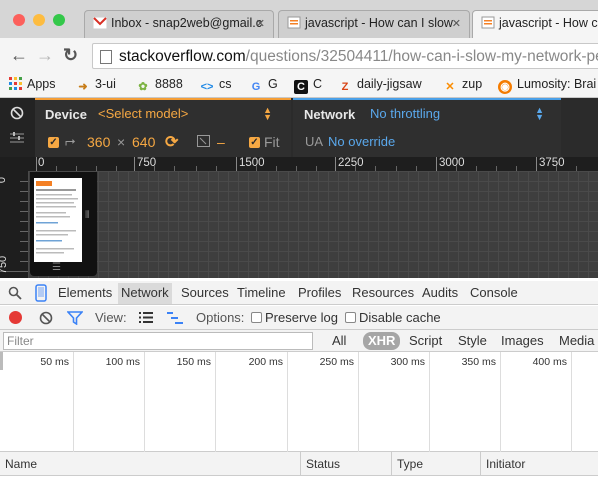 The height and width of the screenshot is (480, 598). What do you see at coordinates (254, 142) in the screenshot?
I see `fit-checkbox: ✓` at bounding box center [254, 142].